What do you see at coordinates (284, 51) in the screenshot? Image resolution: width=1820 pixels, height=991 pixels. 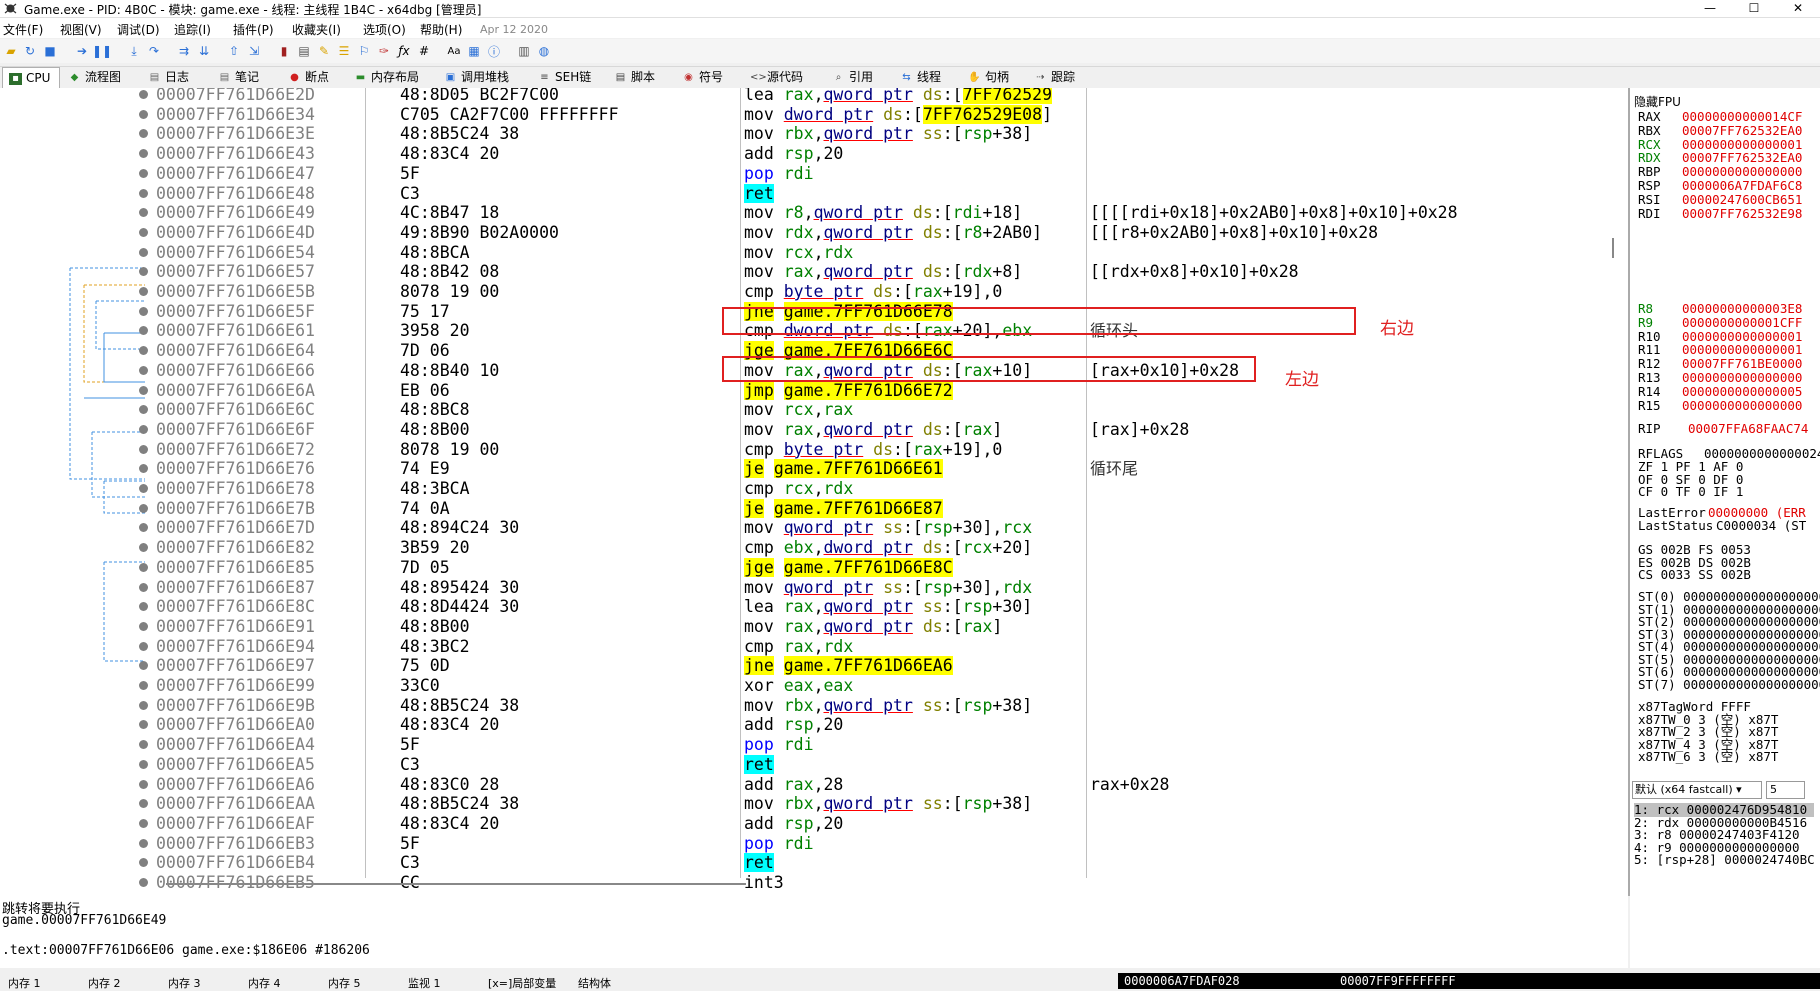 I see `patch-icon: ▮` at bounding box center [284, 51].